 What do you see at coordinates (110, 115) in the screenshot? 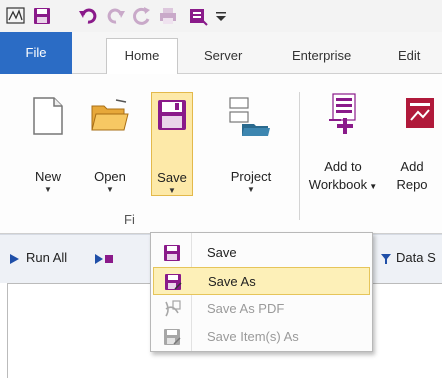
I see `open-folder-icon` at bounding box center [110, 115].